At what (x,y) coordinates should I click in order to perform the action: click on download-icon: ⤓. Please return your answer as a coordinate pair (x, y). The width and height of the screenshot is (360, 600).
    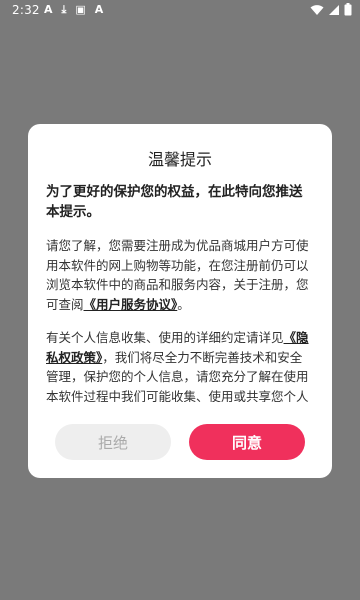
    Looking at the image, I should click on (64, 9).